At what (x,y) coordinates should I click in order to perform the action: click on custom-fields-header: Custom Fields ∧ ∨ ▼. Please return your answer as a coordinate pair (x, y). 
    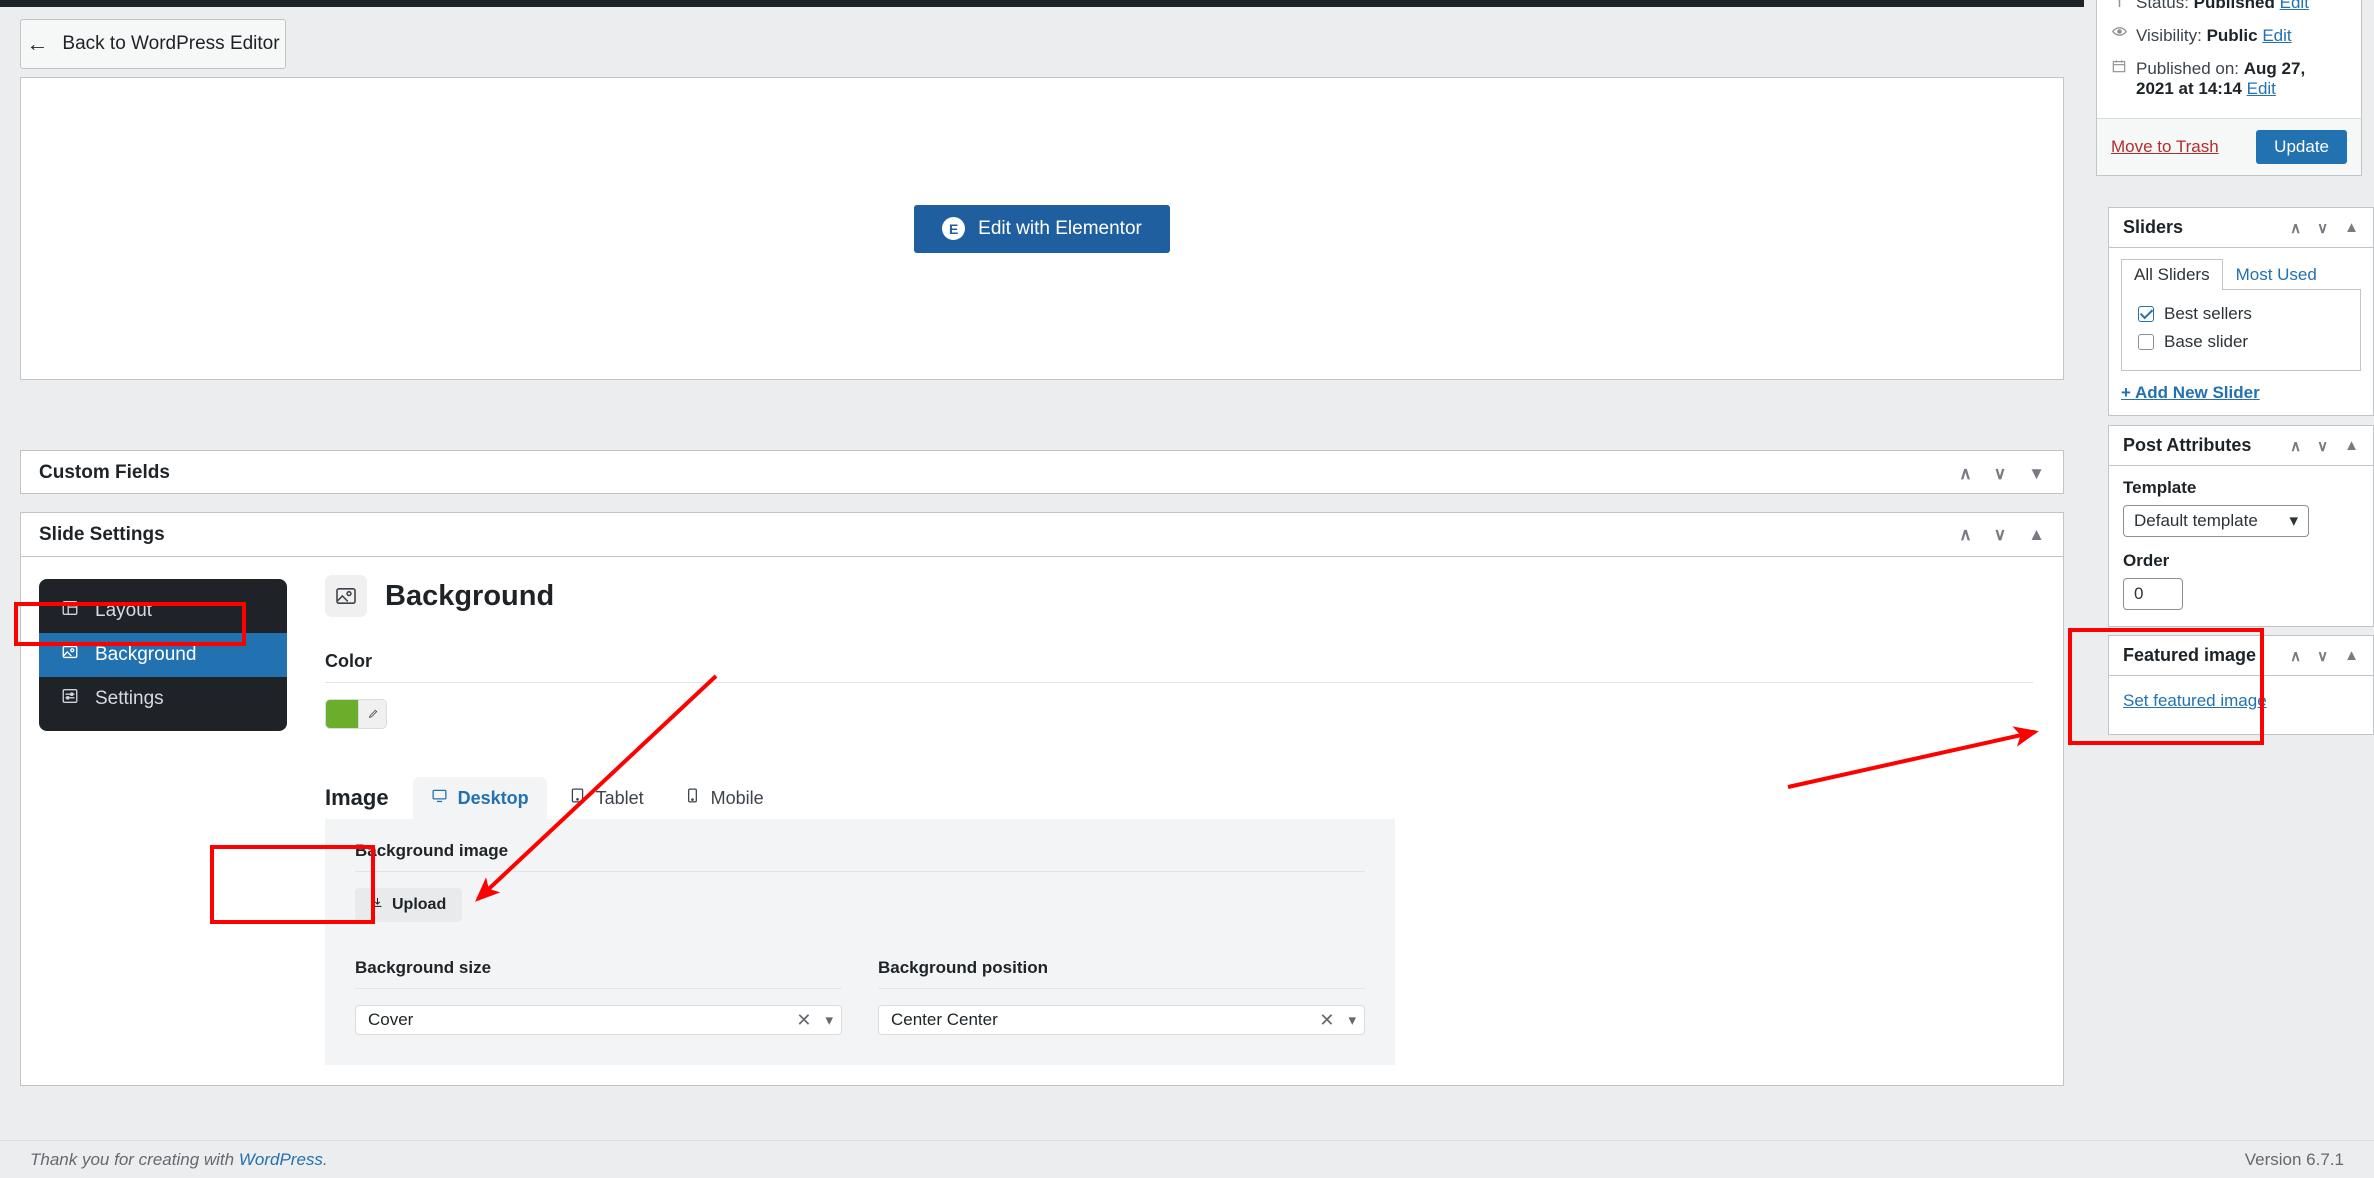
    Looking at the image, I should click on (1042, 473).